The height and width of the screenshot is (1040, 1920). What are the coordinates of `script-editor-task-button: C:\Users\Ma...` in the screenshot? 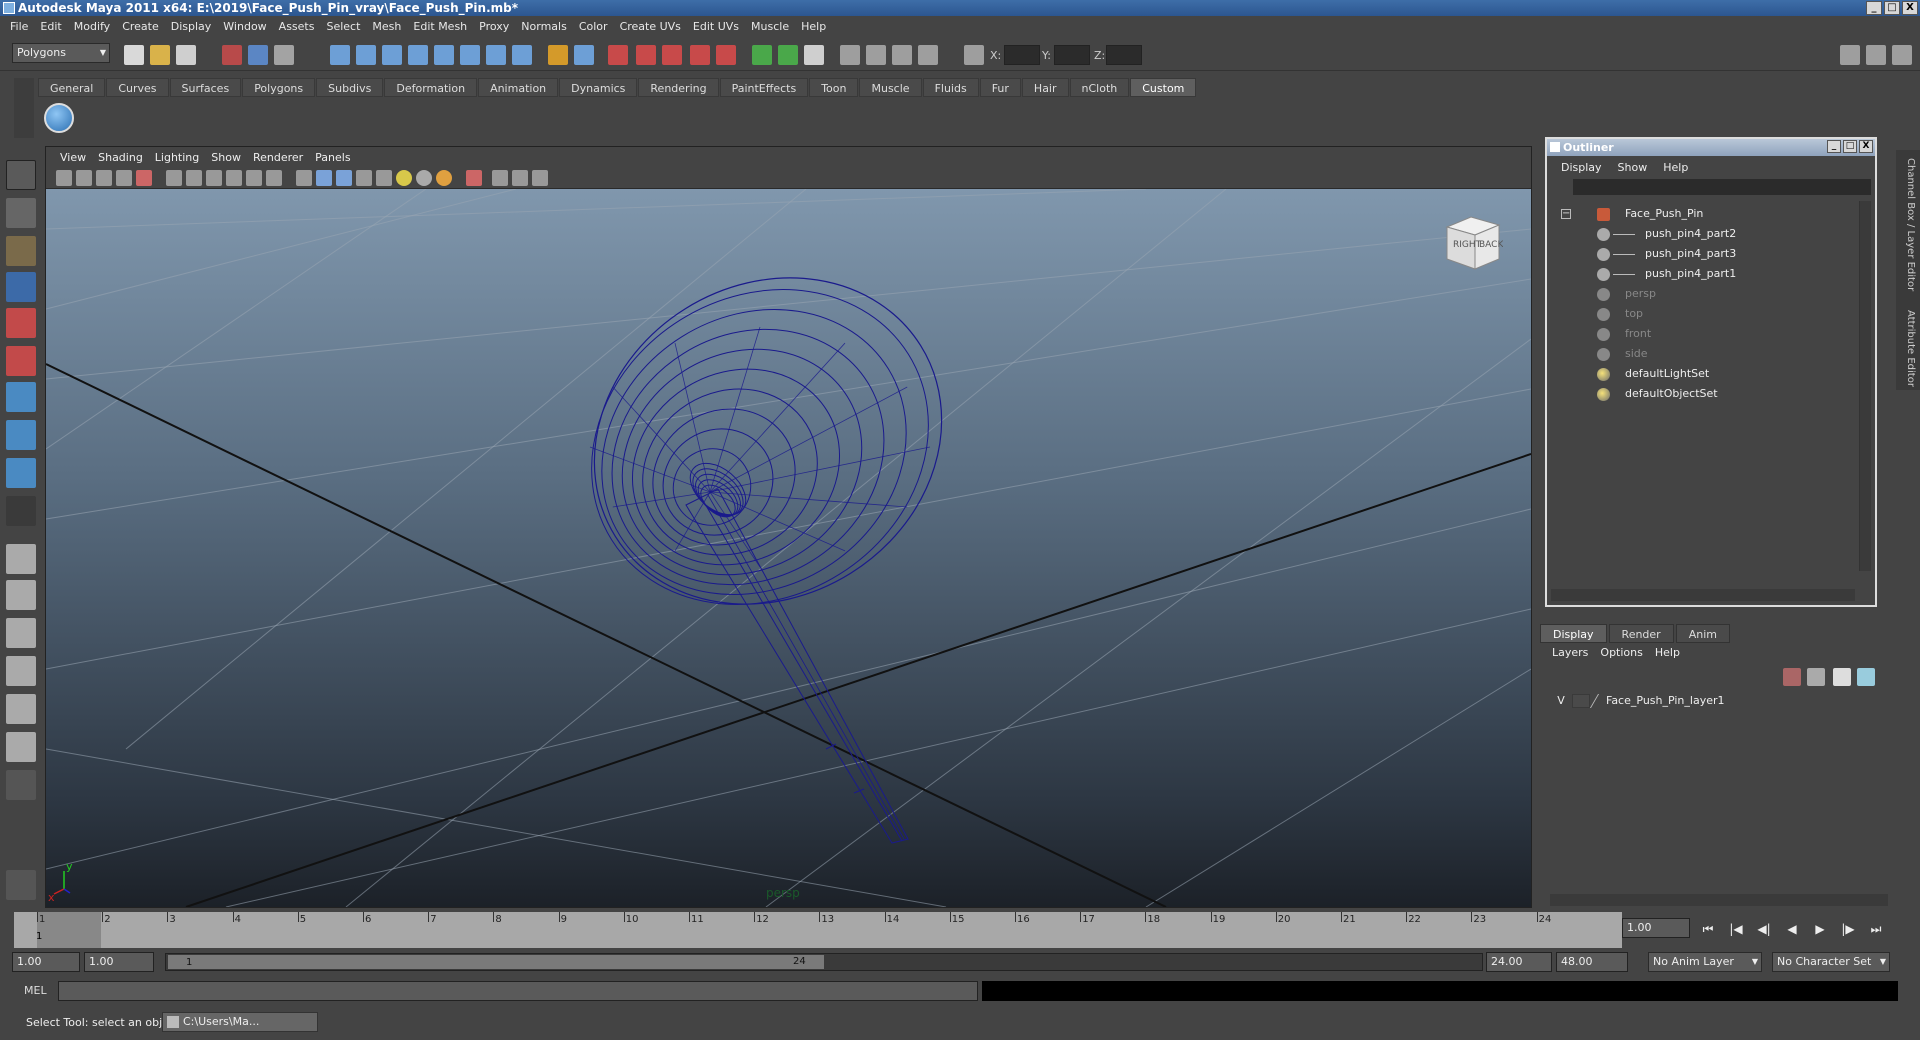 It's located at (240, 1022).